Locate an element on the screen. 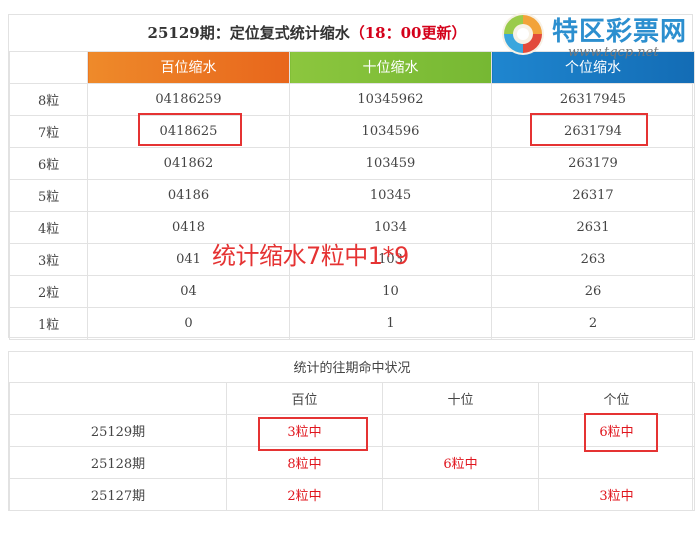  header-shi: 十位缩水 is located at coordinates (390, 67).